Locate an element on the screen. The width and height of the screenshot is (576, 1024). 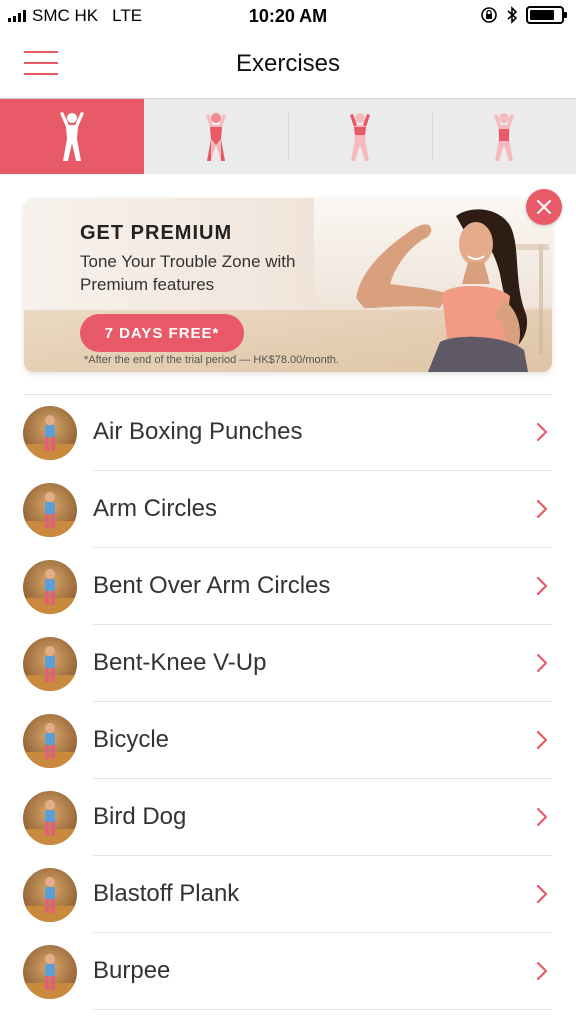
exercise-name: Bent-Knee V-Up is located at coordinates (180, 662).